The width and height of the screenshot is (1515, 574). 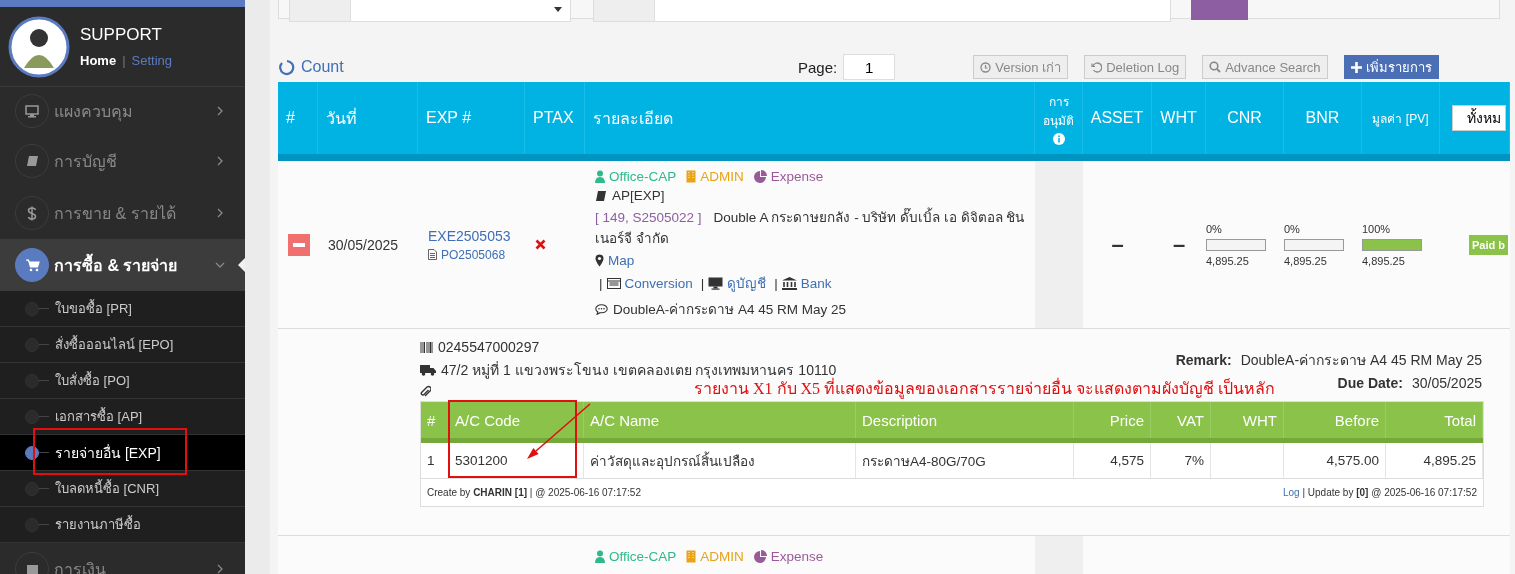 I want to click on created-info: Create by CHARIN [1] | @ 2025-06-16 07:17:52, so click(x=534, y=492).